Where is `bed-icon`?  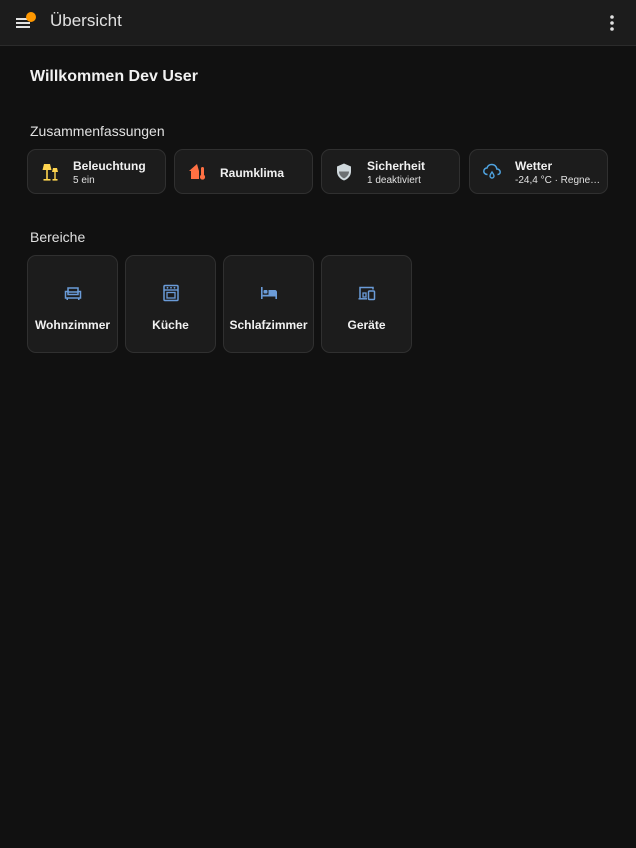
bed-icon is located at coordinates (269, 293).